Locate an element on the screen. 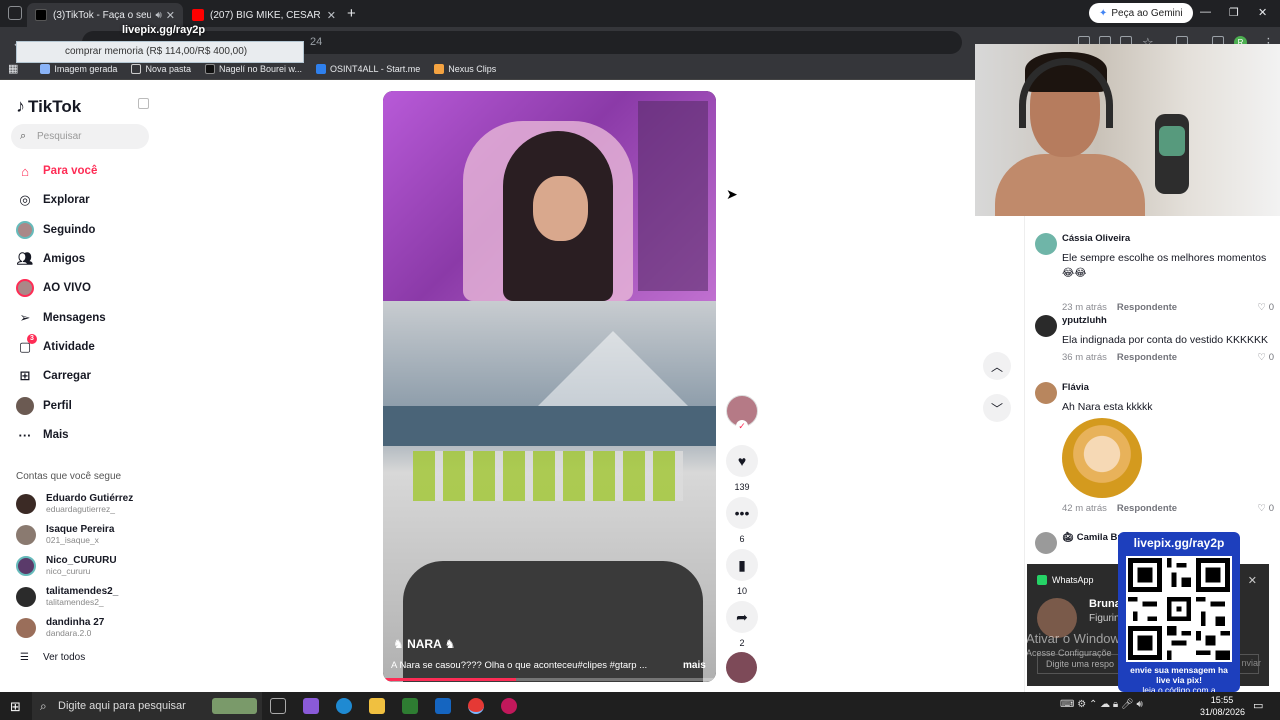 This screenshot has height=720, width=1280. minimize-icon: — is located at coordinates (1205, 12).